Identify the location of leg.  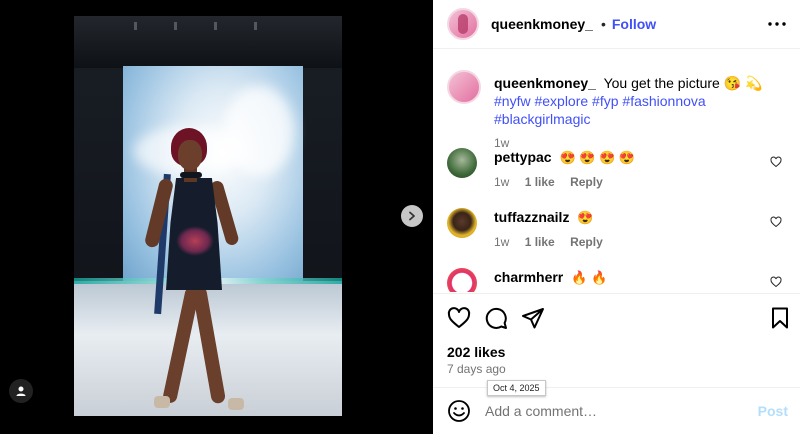
(209, 345).